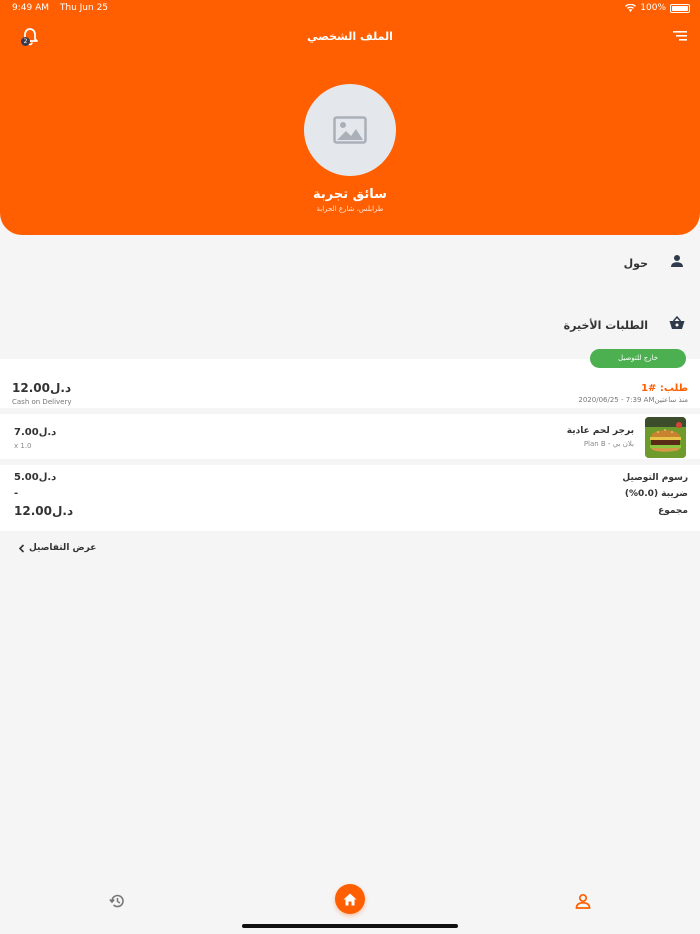 This screenshot has height=934, width=700. I want to click on page-title: الملف الشخصي, so click(350, 36).